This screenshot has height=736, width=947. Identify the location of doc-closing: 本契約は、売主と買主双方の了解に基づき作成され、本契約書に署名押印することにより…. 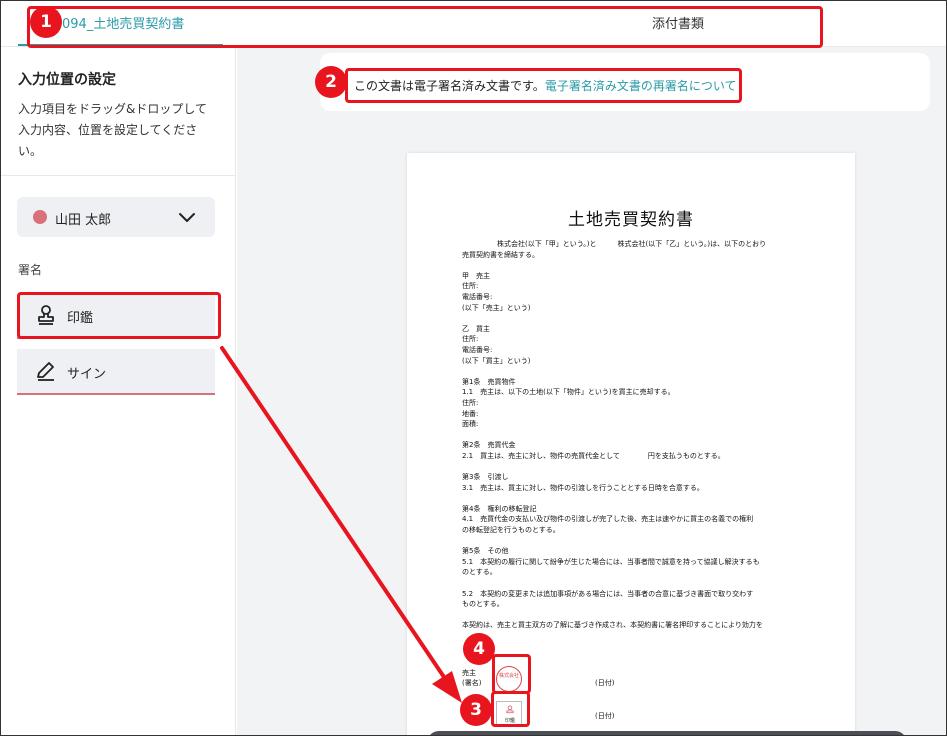
(634, 625).